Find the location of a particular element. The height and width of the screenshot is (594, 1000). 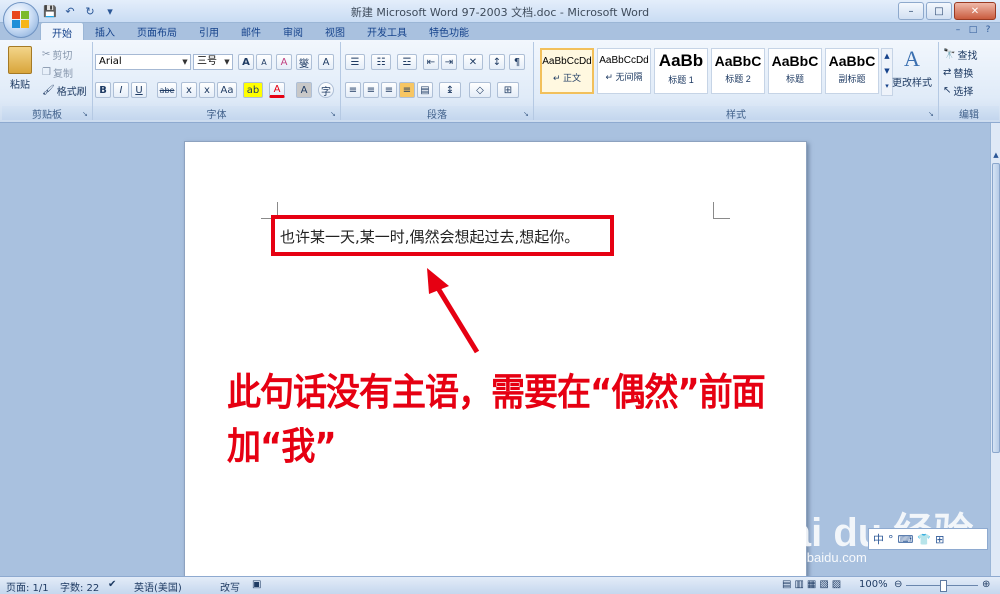

help-icon: ? is located at coordinates (988, 30).